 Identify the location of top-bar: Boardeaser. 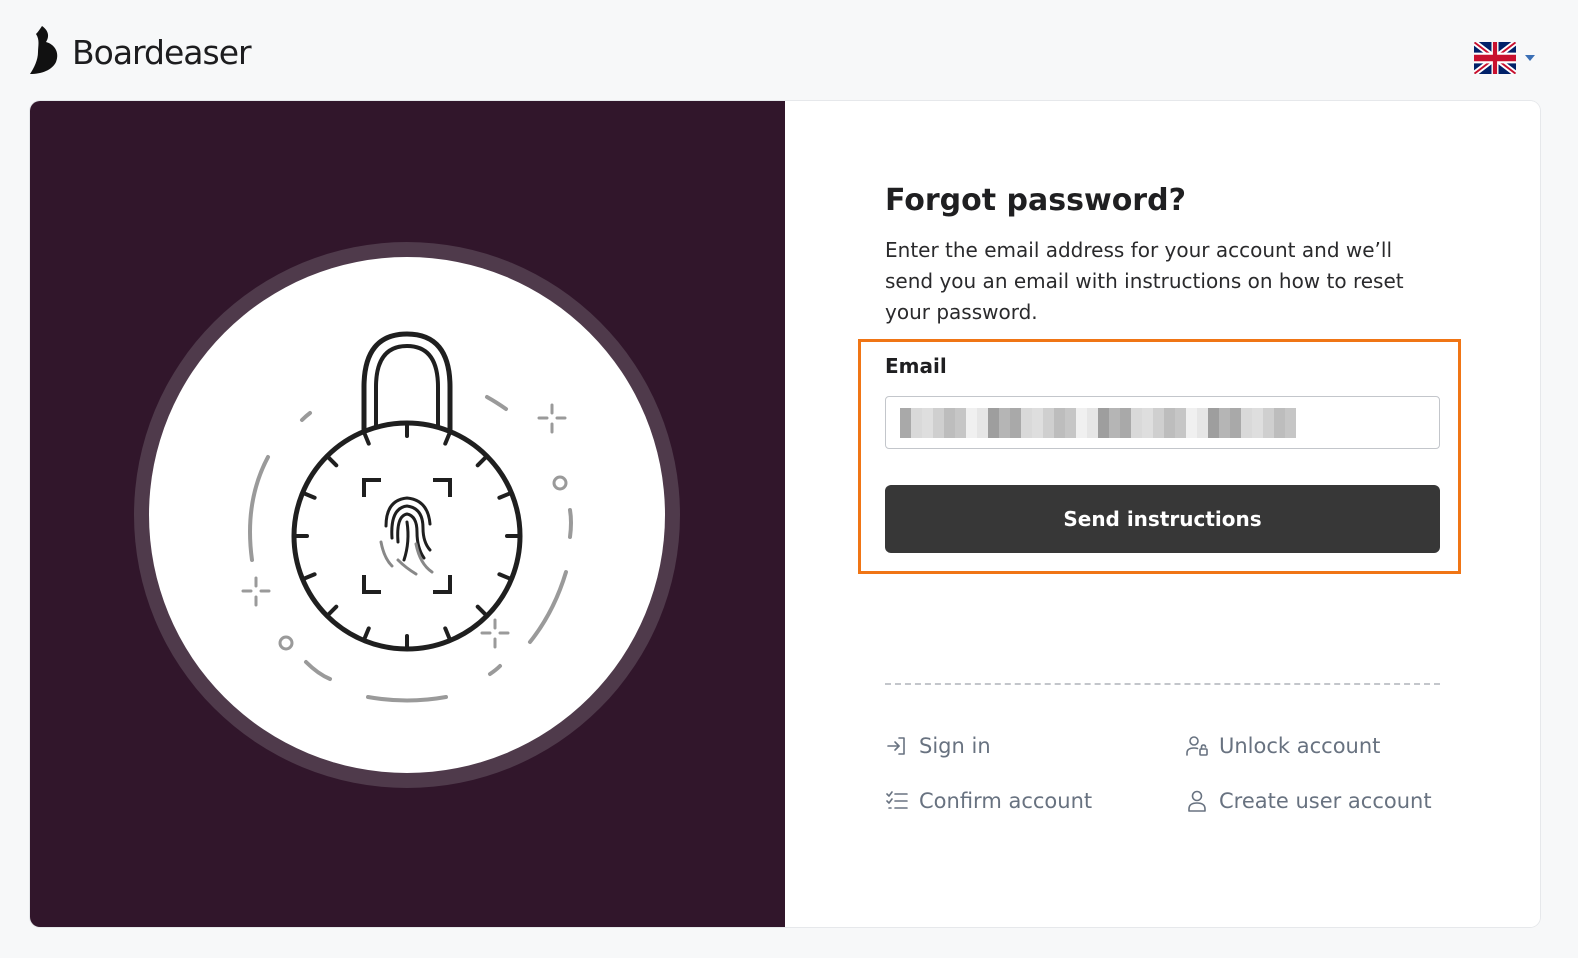
(789, 50).